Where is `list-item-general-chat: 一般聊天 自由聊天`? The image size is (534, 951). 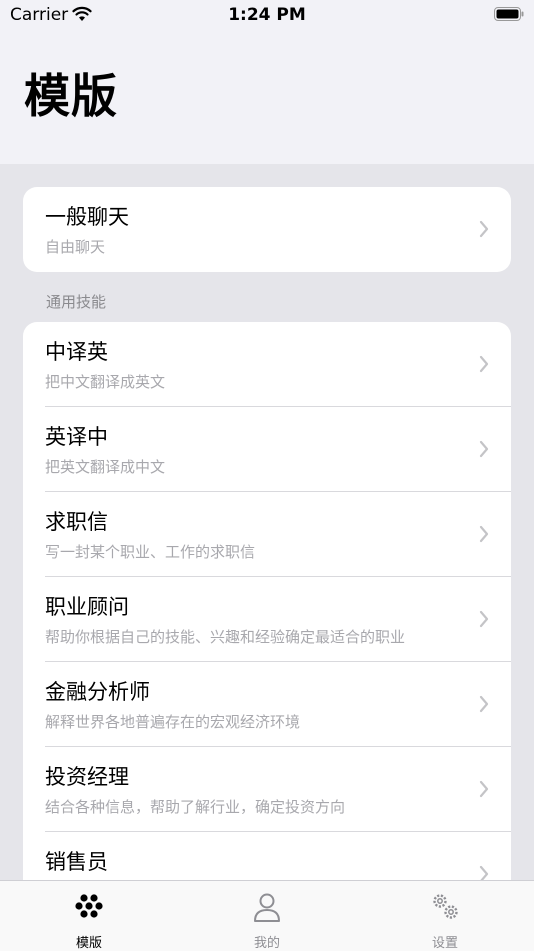
list-item-general-chat: 一般聊天 自由聊天 is located at coordinates (267, 229).